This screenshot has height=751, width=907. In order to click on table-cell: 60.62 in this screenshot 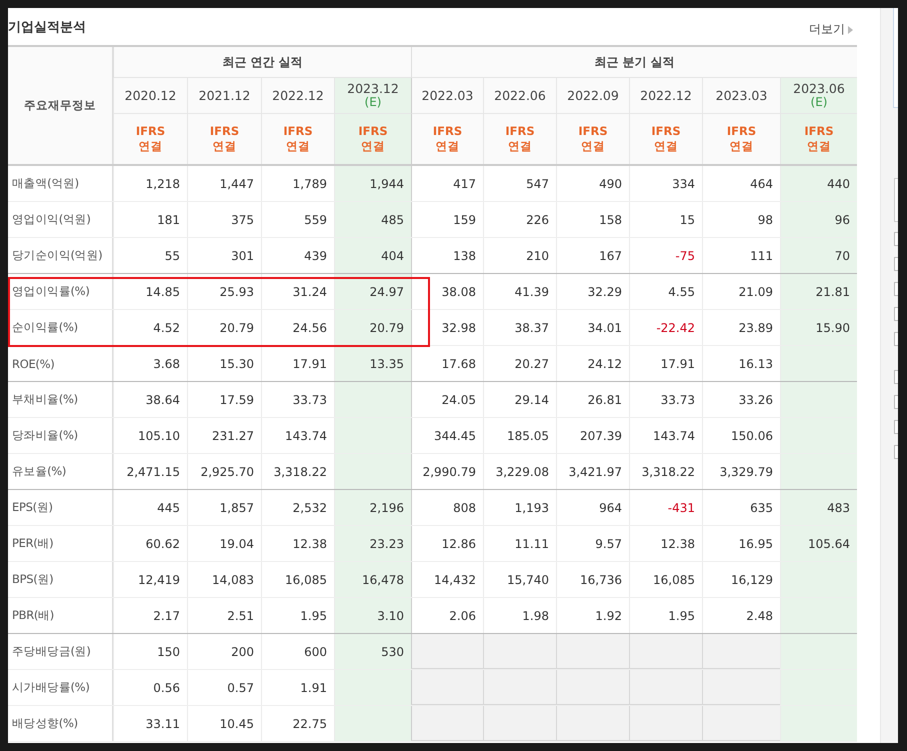, I will do `click(150, 543)`.